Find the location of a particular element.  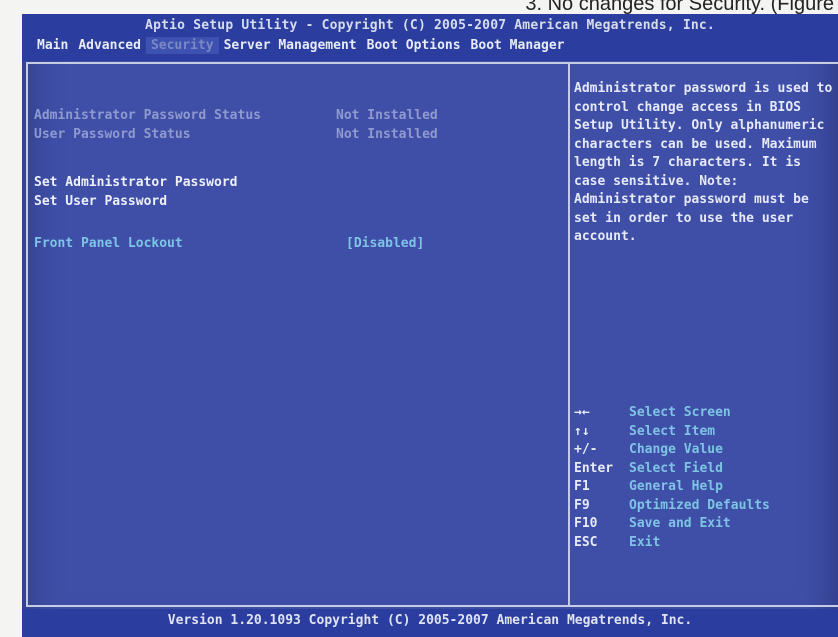

key-legend-row: F10 Save and Exit is located at coordinates (705, 524).